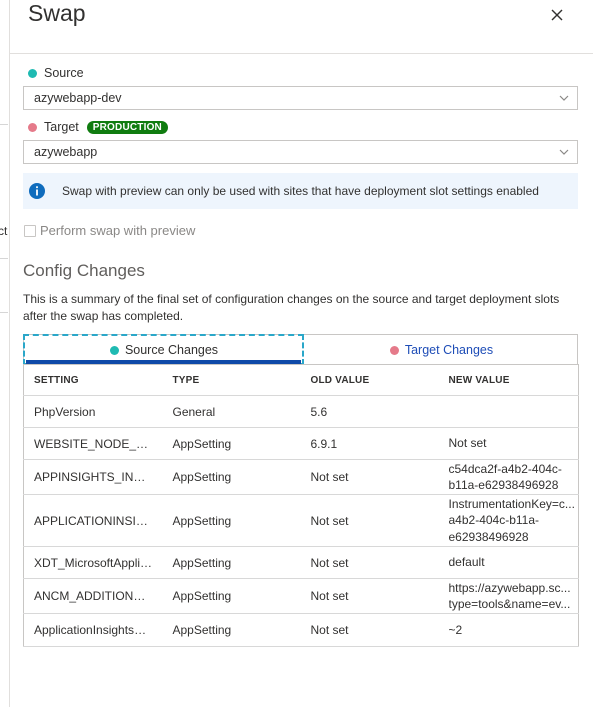 Image resolution: width=593 pixels, height=707 pixels. Describe the element at coordinates (37, 191) in the screenshot. I see `info-icon` at that location.